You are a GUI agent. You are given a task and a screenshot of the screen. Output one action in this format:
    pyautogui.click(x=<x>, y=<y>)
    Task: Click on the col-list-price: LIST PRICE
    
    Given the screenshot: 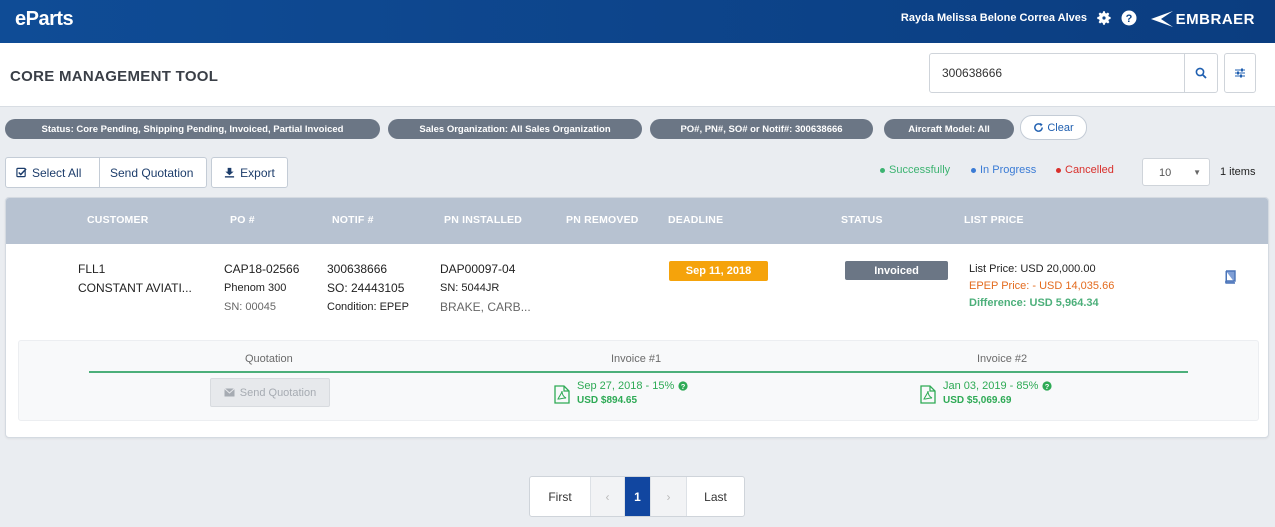 What is the action you would take?
    pyautogui.click(x=994, y=220)
    